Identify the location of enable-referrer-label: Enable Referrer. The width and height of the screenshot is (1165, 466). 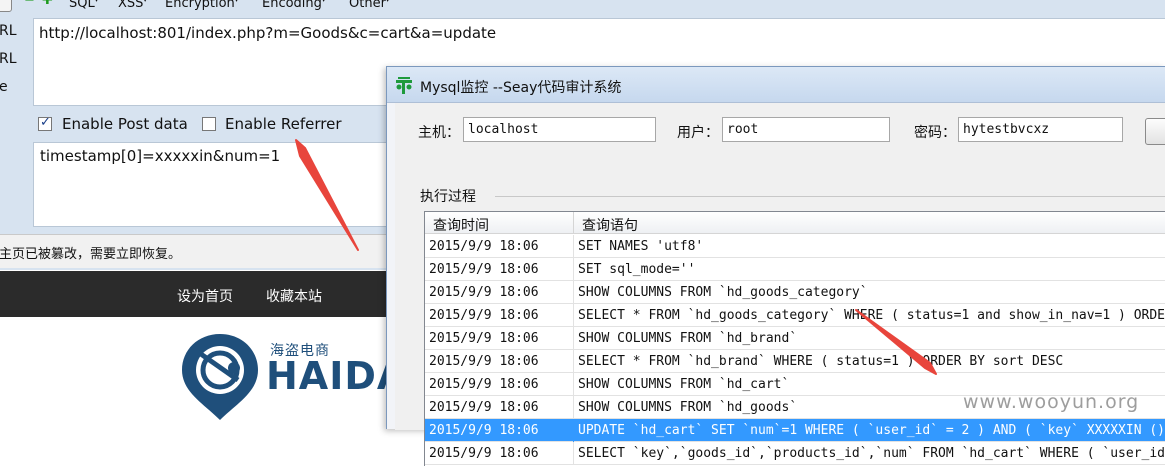
(283, 124).